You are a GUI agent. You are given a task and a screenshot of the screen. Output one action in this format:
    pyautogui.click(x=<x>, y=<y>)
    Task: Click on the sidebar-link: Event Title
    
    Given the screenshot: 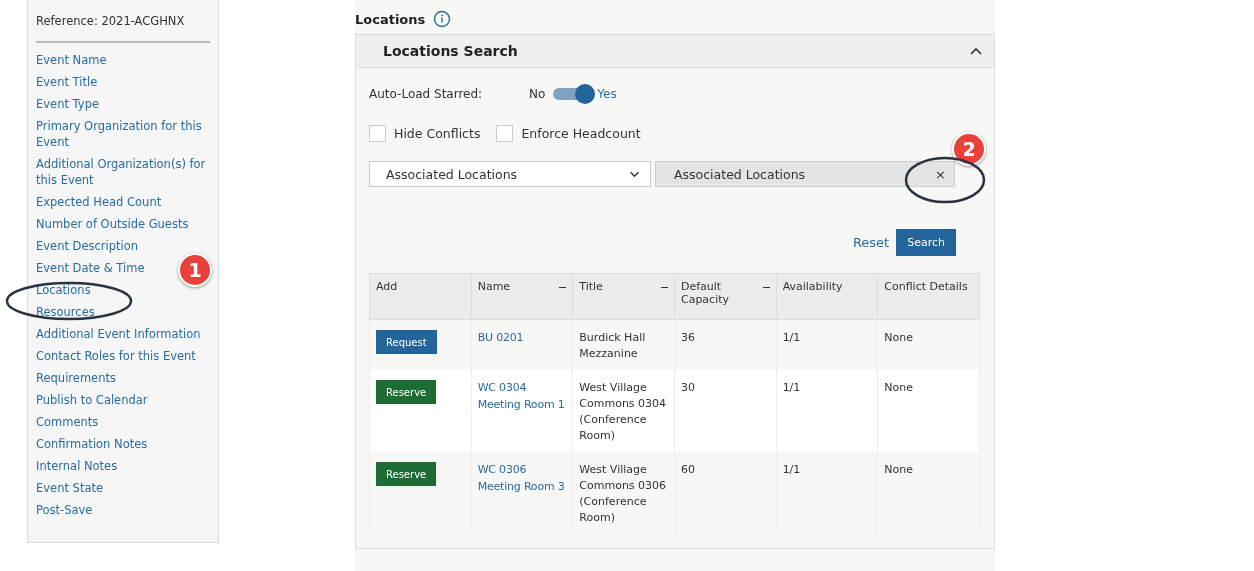 What is the action you would take?
    pyautogui.click(x=67, y=82)
    